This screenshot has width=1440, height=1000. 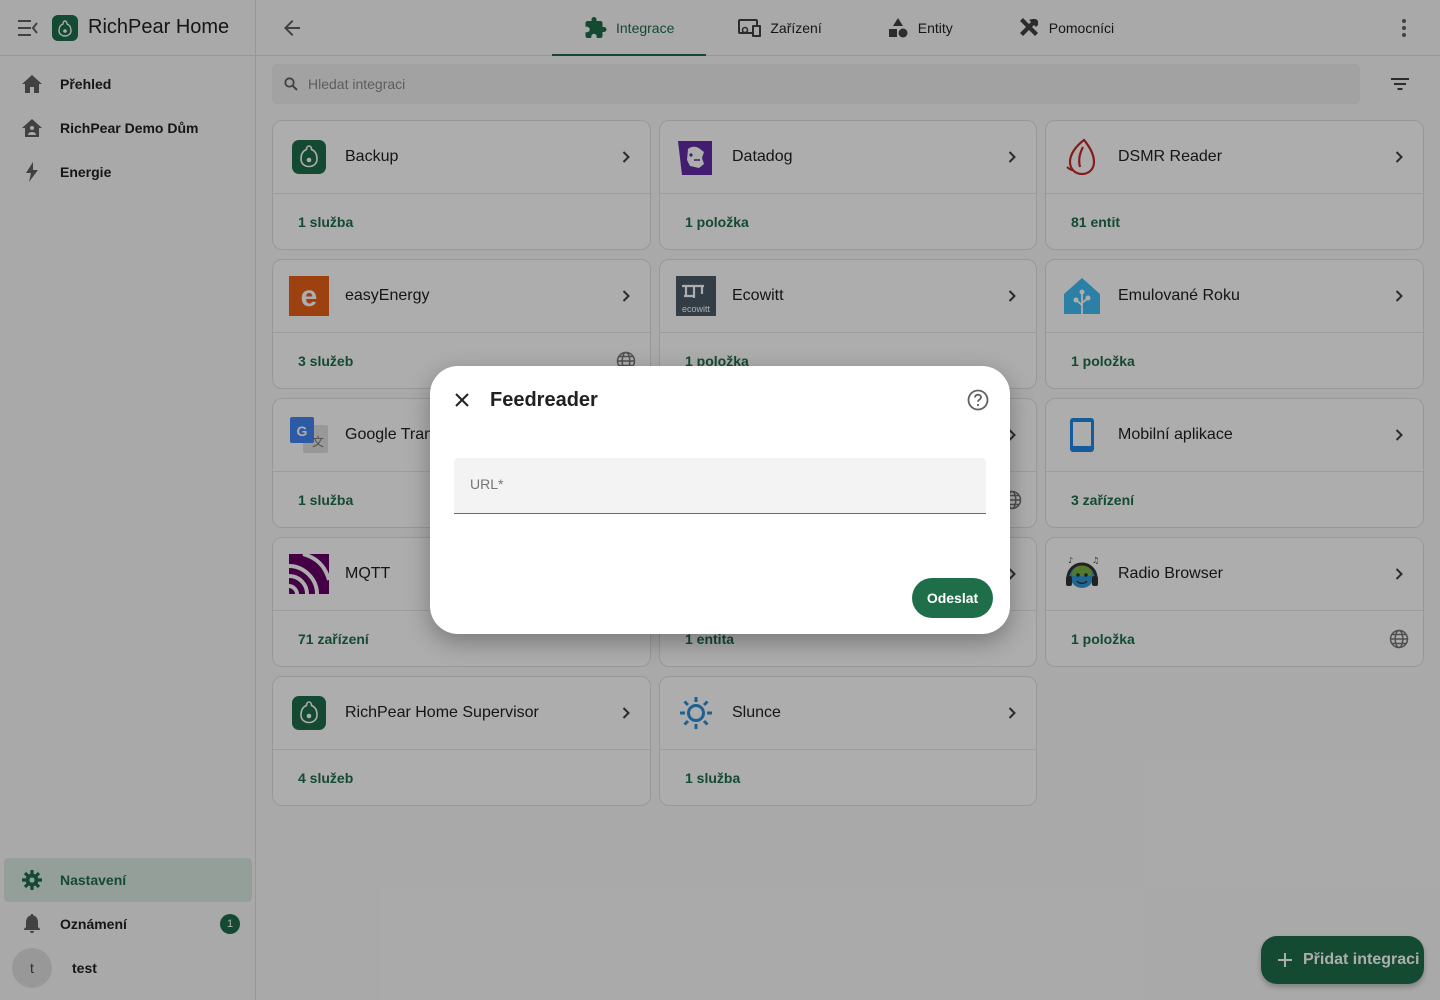 What do you see at coordinates (978, 400) in the screenshot?
I see `help-circle-icon` at bounding box center [978, 400].